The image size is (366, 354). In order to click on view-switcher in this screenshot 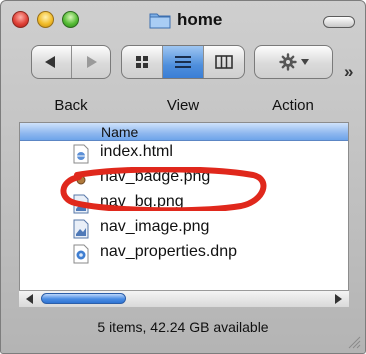, I will do `click(183, 62)`.